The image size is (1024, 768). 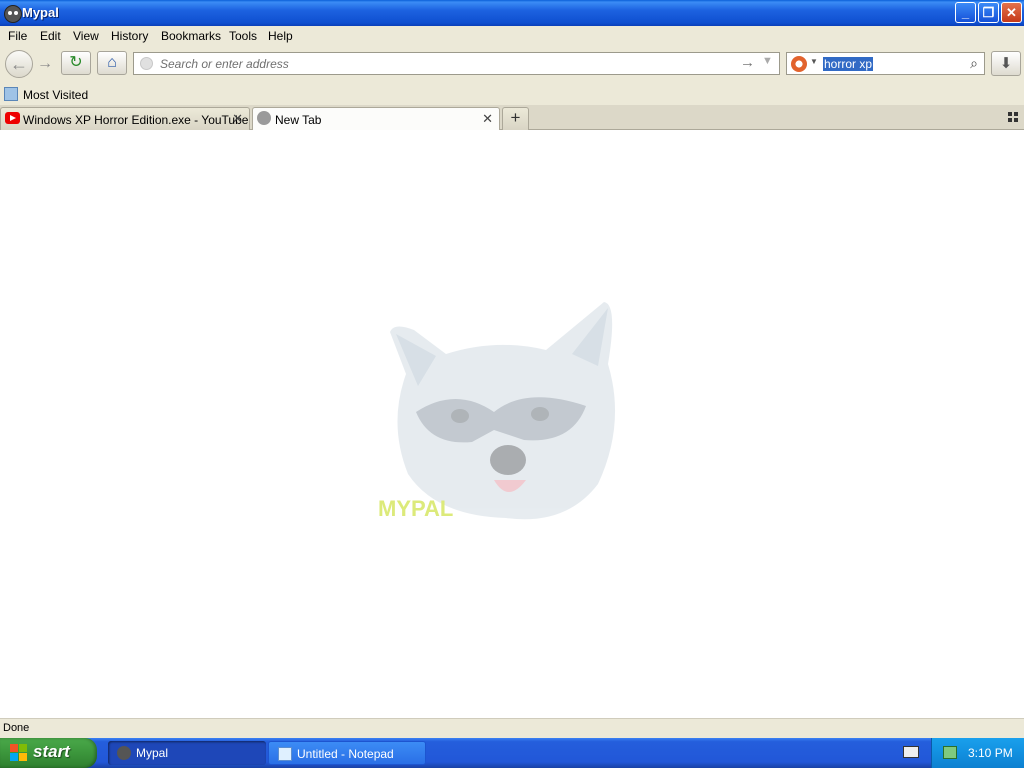 I want to click on tab-title: Windows XP Horror Edition.exe - YouTube, so click(x=136, y=120).